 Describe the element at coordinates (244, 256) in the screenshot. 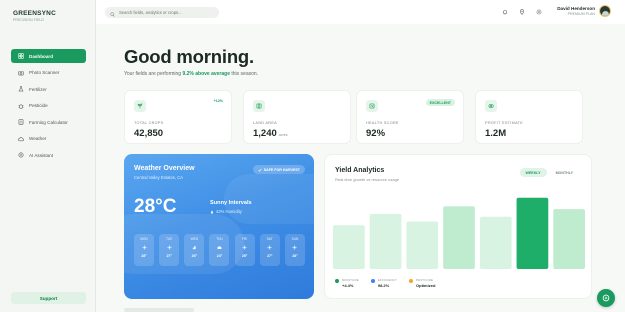

I see `forecast-temp: 25°` at that location.